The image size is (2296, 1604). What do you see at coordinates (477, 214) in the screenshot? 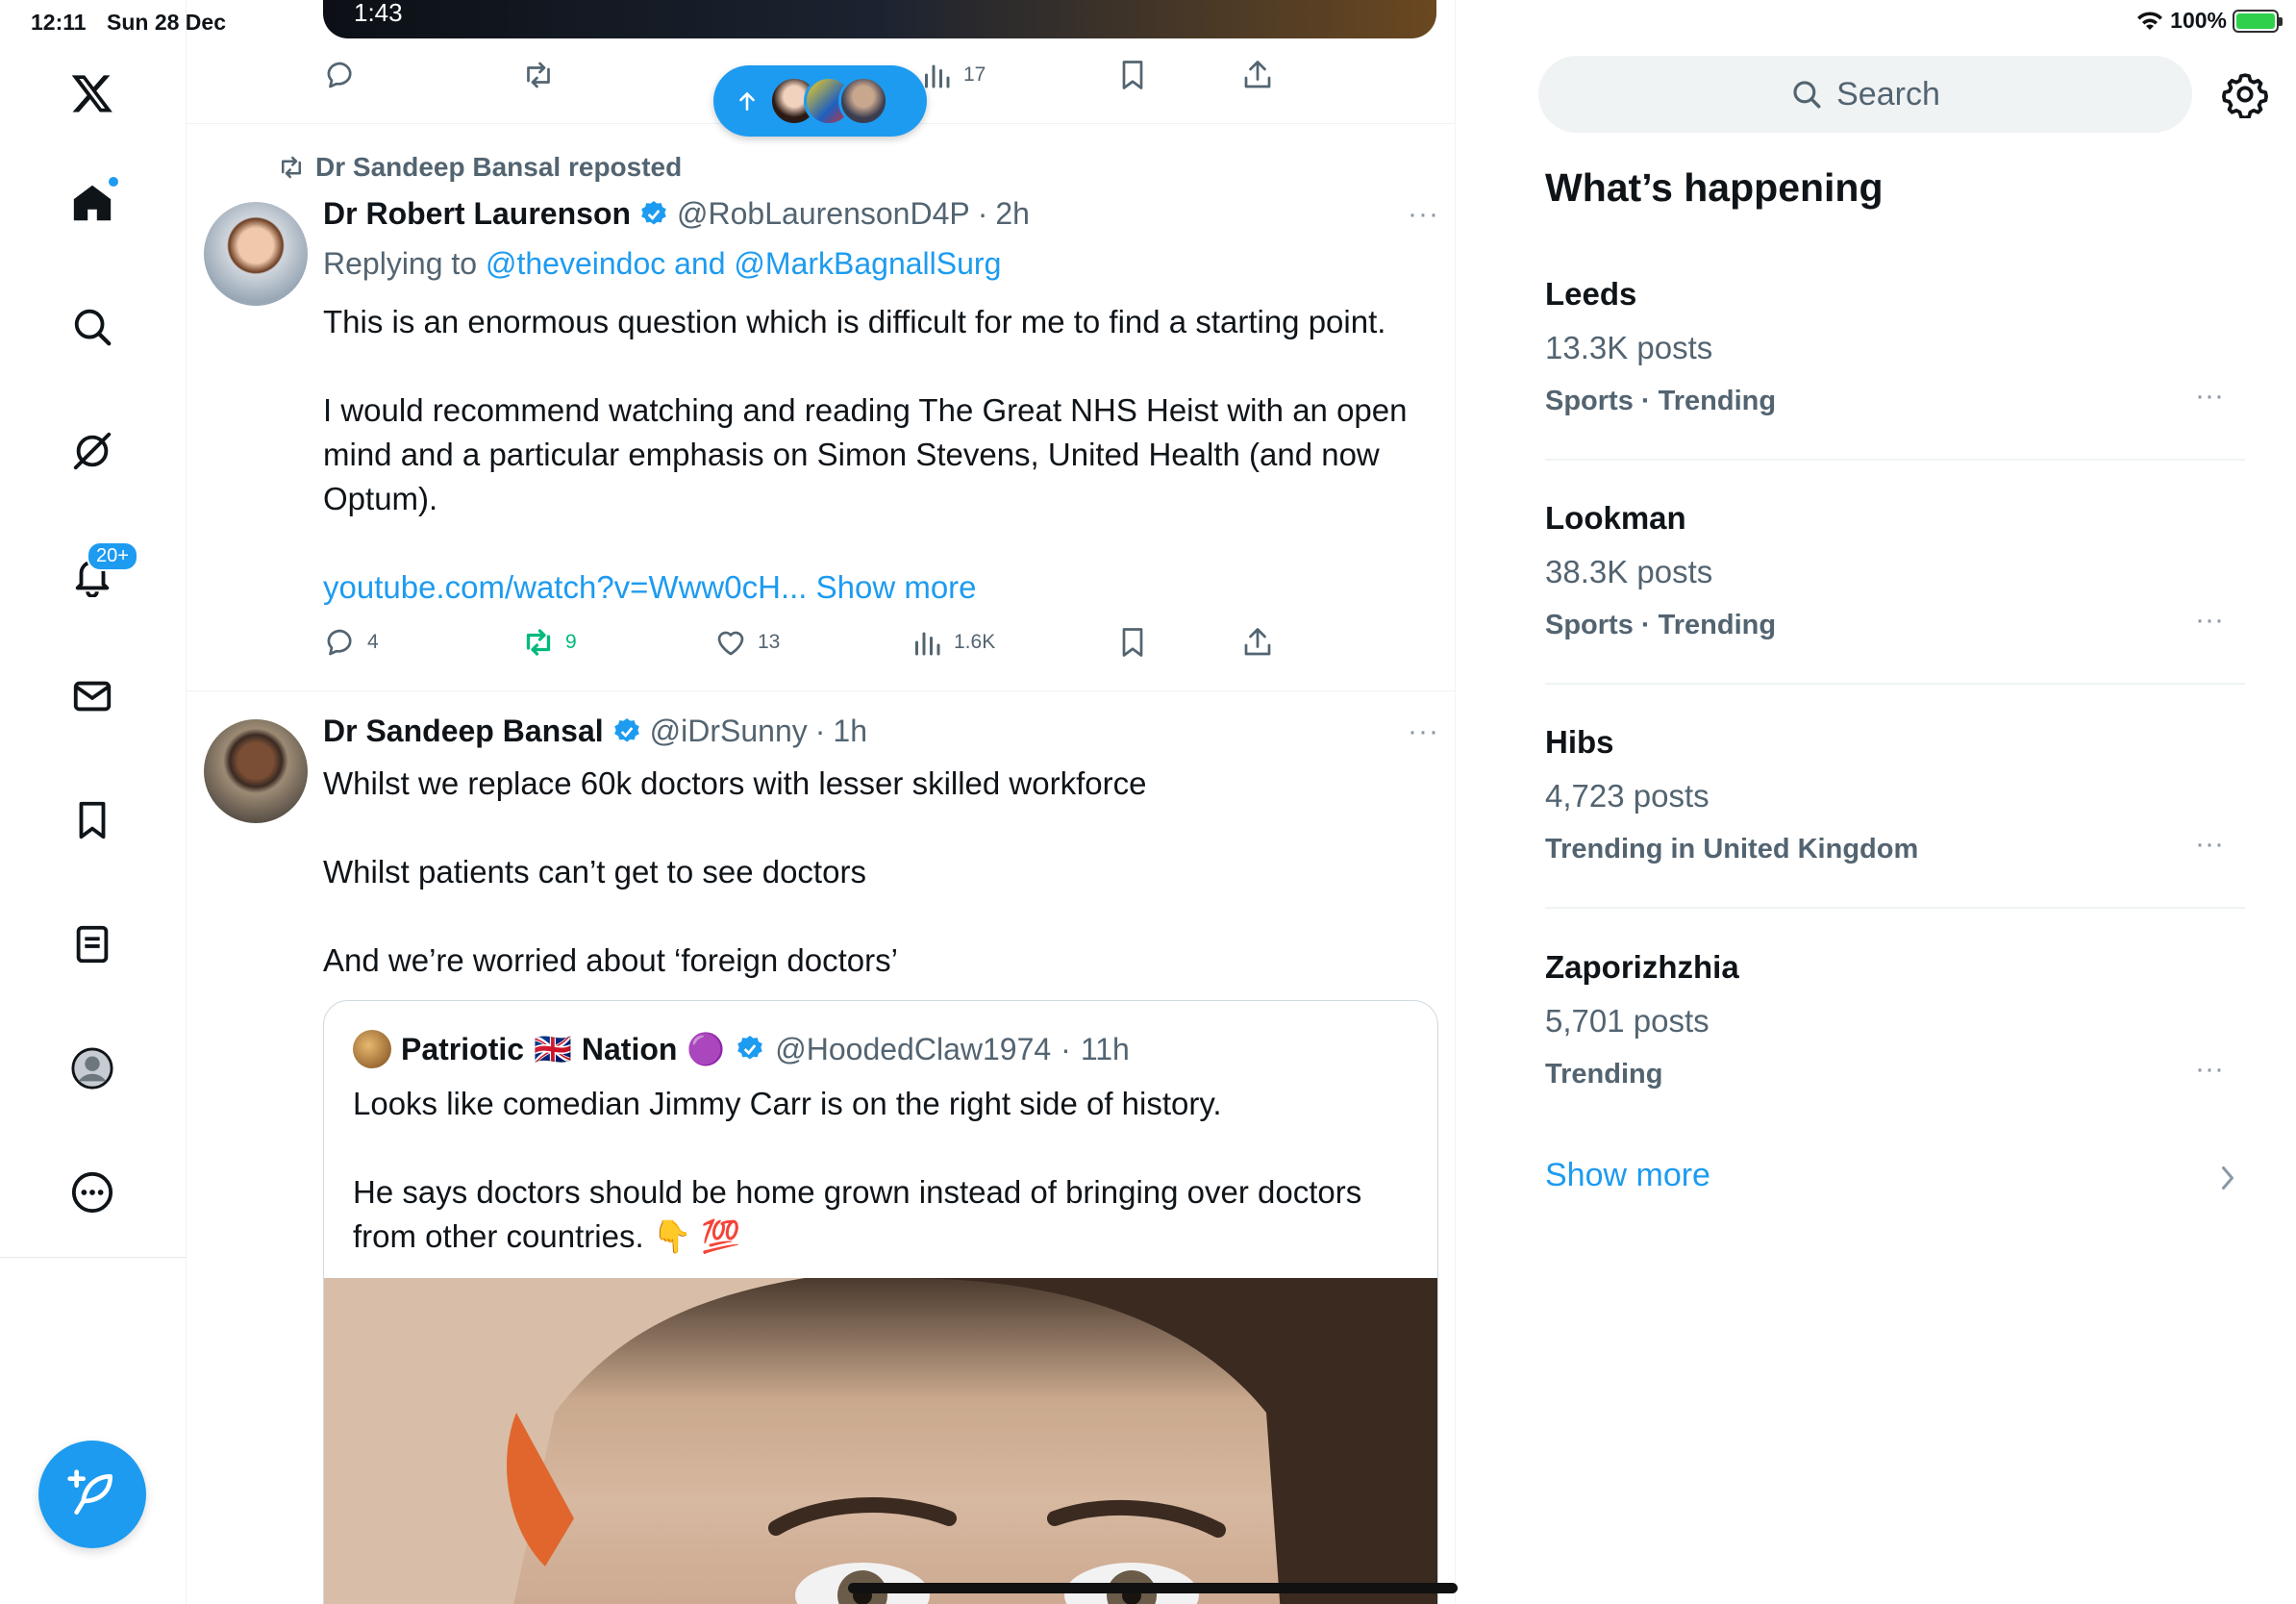
I see `author-name: Dr Robert Laurenson` at bounding box center [477, 214].